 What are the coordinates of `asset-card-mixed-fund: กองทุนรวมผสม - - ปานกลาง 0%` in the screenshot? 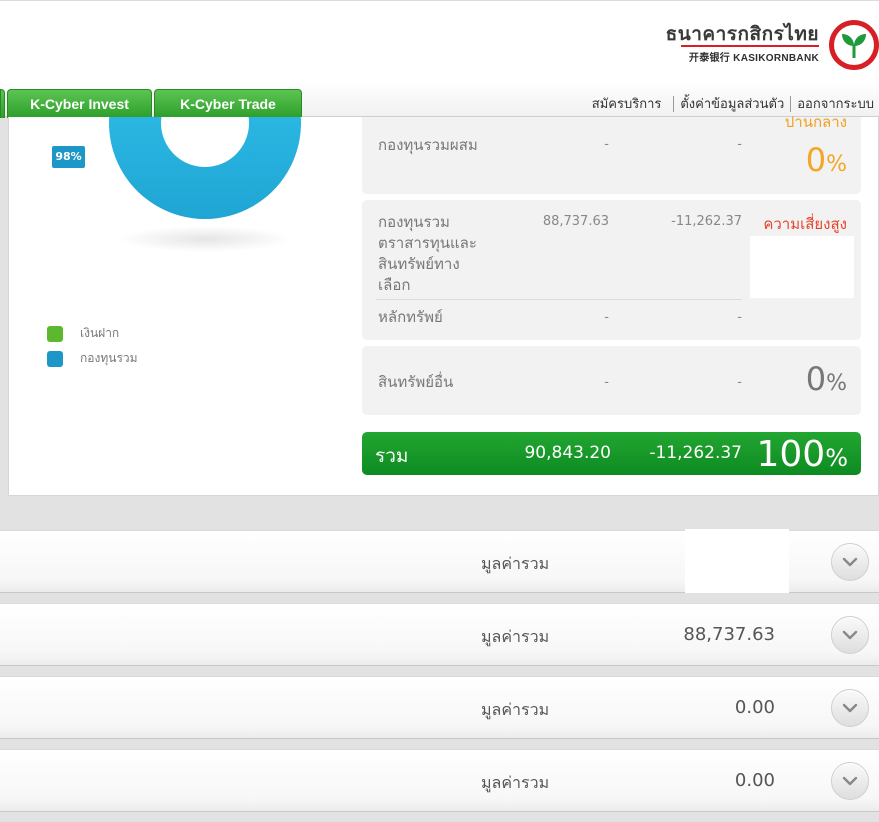 It's located at (611, 153).